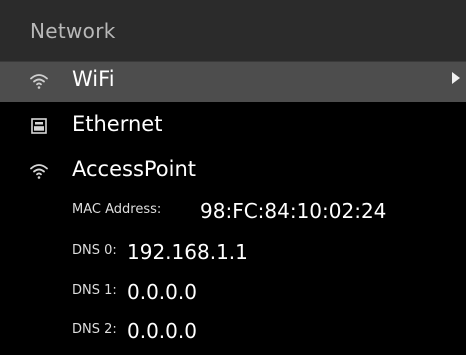 The image size is (466, 355). I want to click on page-title: Network, so click(73, 31).